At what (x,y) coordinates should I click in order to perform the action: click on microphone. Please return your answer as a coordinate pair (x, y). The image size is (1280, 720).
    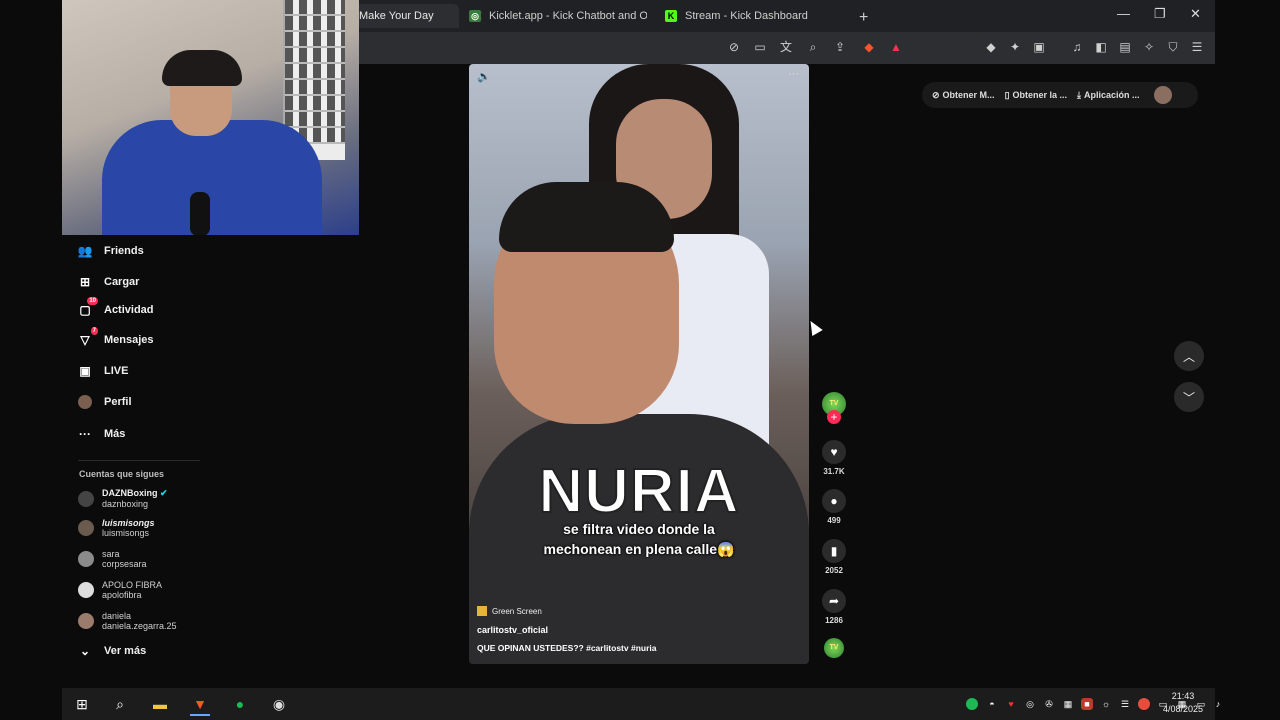
    Looking at the image, I should click on (200, 213).